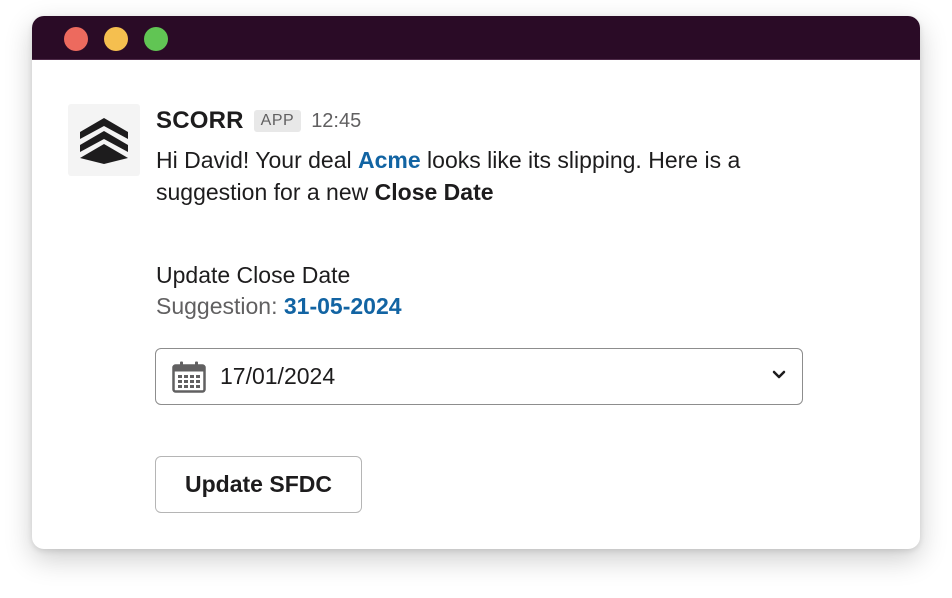 This screenshot has height=598, width=952. Describe the element at coordinates (479, 376) in the screenshot. I see `close-date-picker: 17/01/2024` at that location.